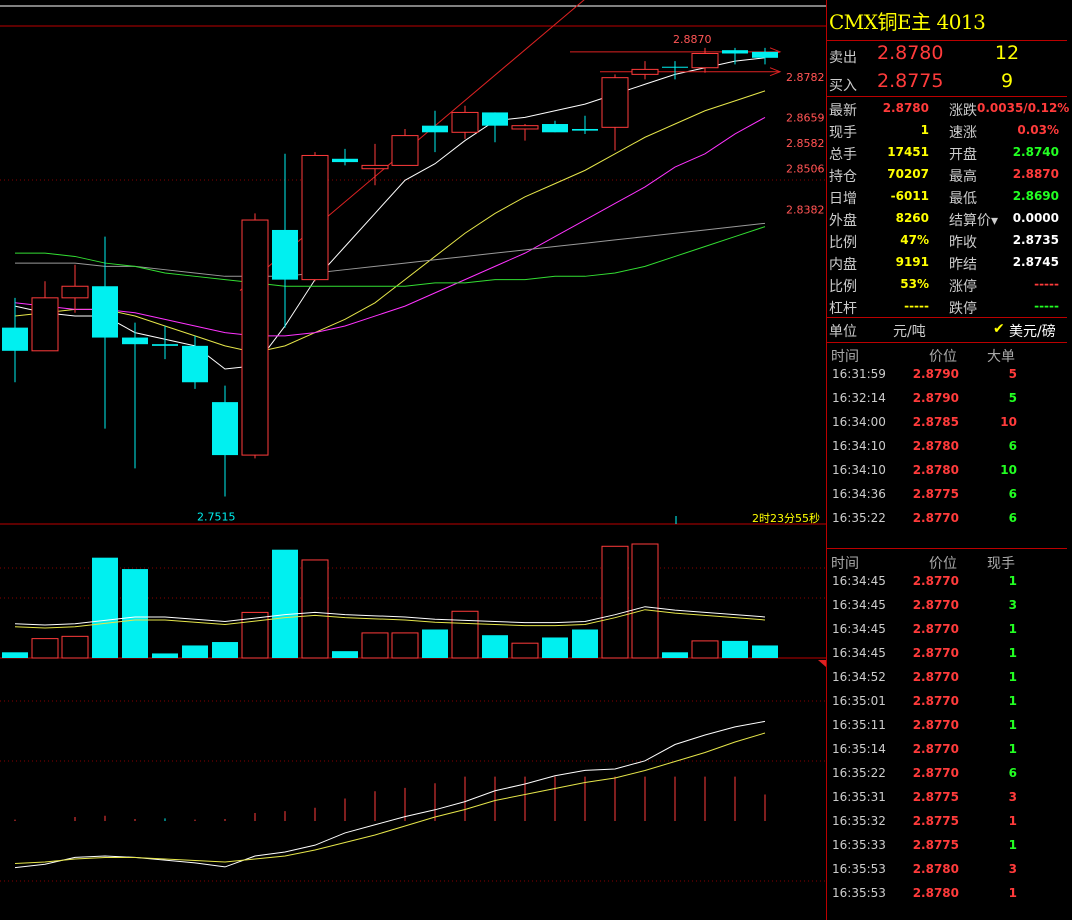 This screenshot has width=1072, height=920. Describe the element at coordinates (947, 847) in the screenshot. I see `trade-row: 16:35:33 2.8775 1` at that location.